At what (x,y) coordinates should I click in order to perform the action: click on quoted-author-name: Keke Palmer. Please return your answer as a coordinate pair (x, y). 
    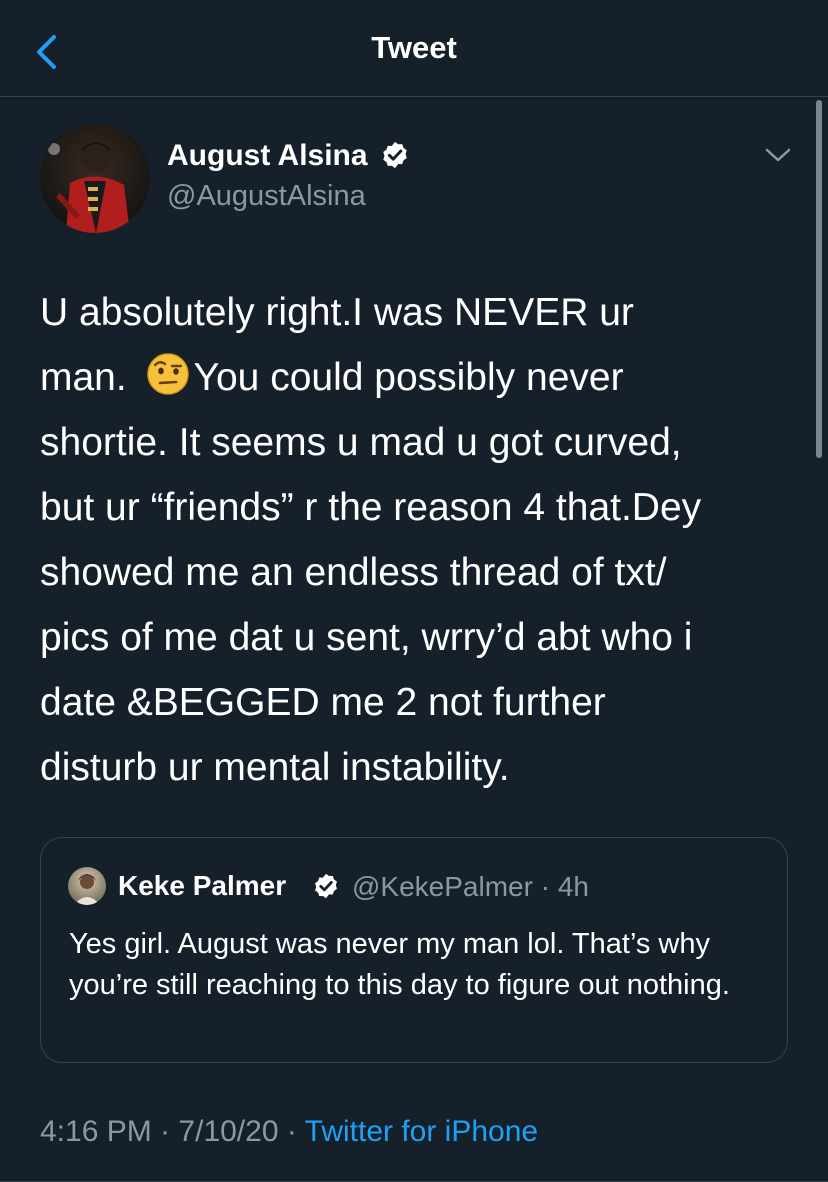
    Looking at the image, I should click on (202, 885).